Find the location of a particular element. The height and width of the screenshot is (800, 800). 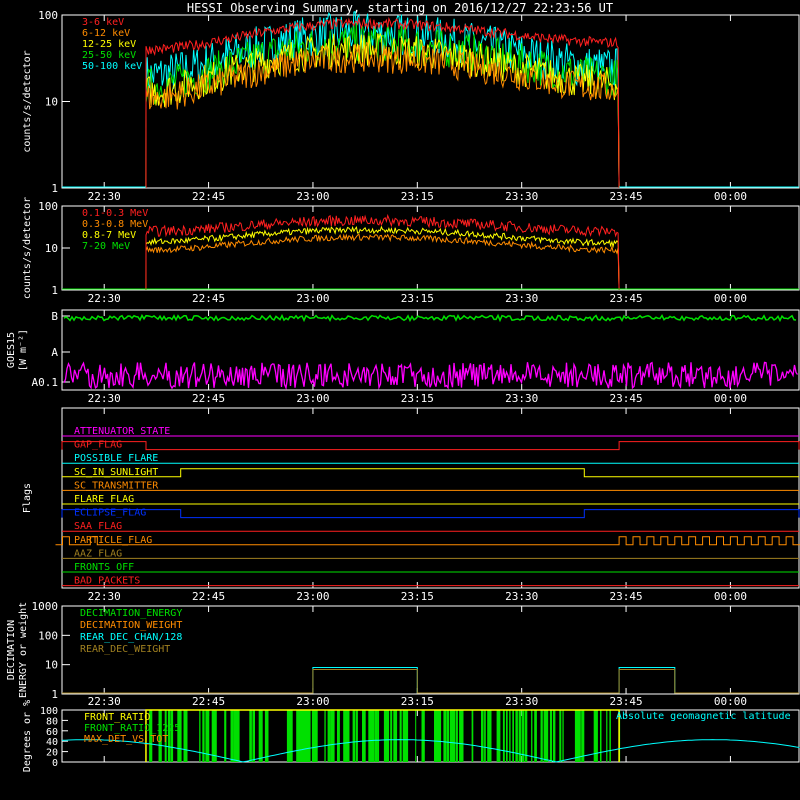

flag-label: FLARE_FLAG is located at coordinates (104, 499).